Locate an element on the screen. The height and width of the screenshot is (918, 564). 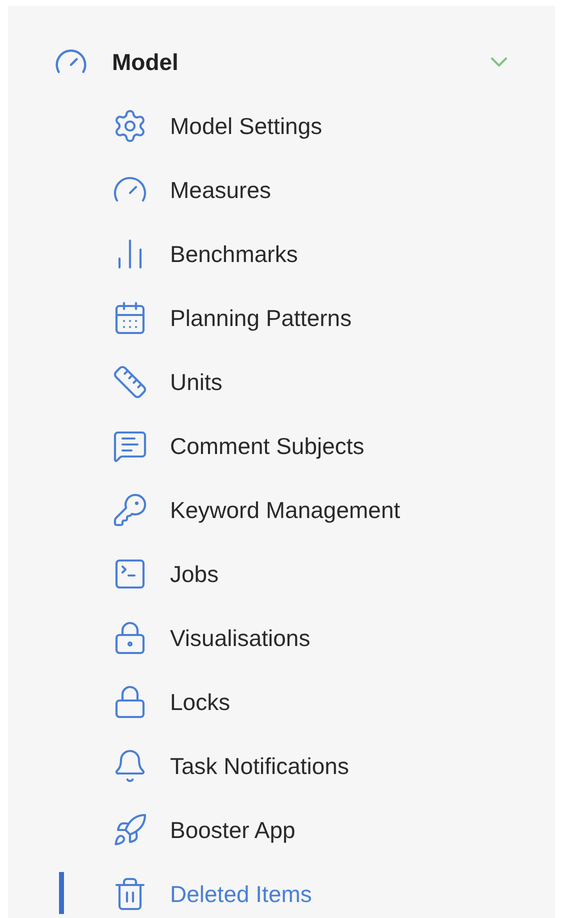
nav-item-label: Jobs is located at coordinates (194, 574).